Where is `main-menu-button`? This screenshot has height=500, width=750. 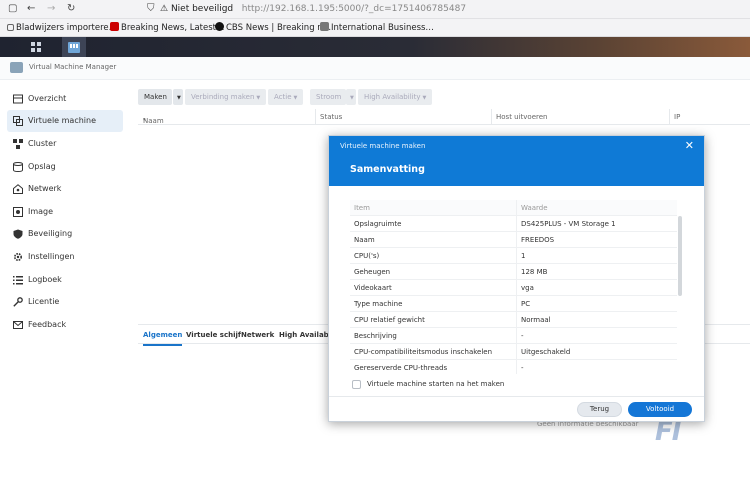
main-menu-button is located at coordinates (36, 47).